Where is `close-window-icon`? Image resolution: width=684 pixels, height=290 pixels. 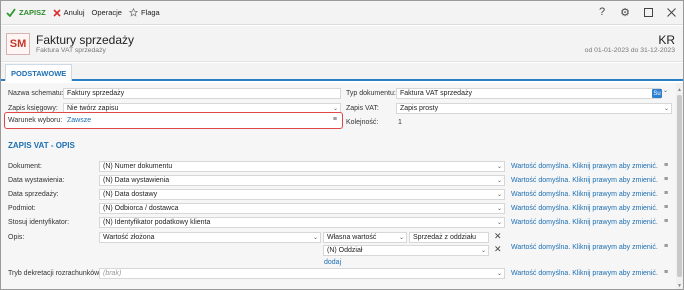 close-window-icon is located at coordinates (671, 12).